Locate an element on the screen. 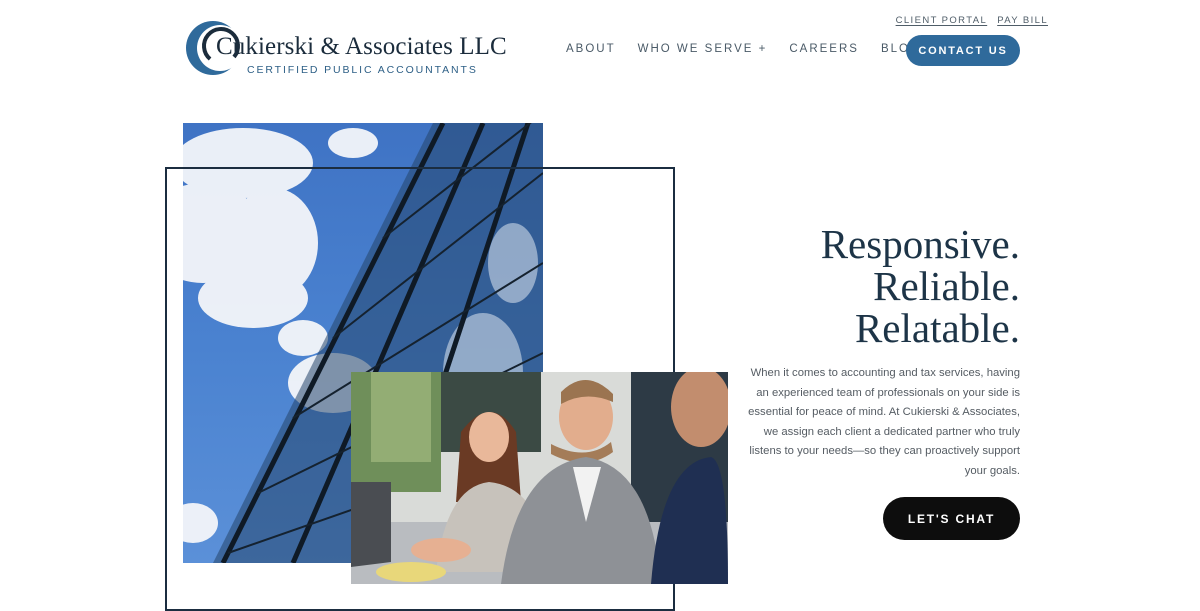  pay-bill-link: PAY BILL is located at coordinates (1022, 20).